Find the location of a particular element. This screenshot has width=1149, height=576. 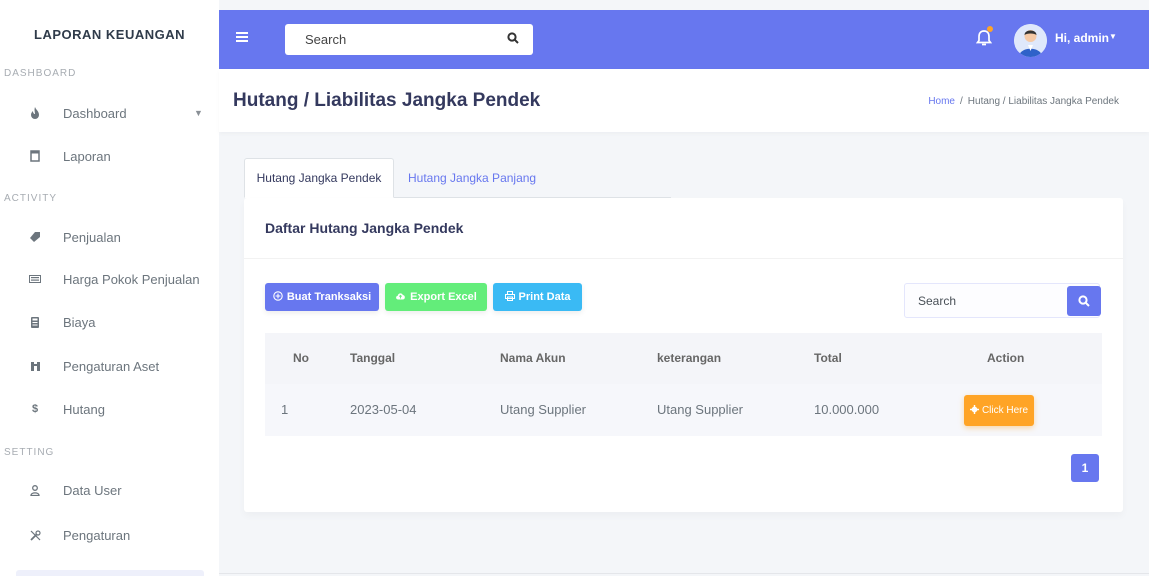

table-search-button is located at coordinates (1084, 301).